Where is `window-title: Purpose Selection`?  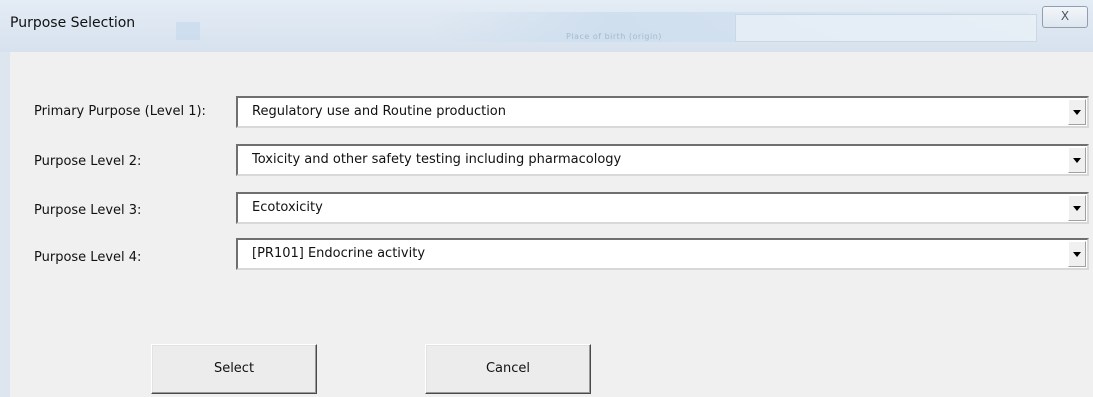 window-title: Purpose Selection is located at coordinates (73, 23).